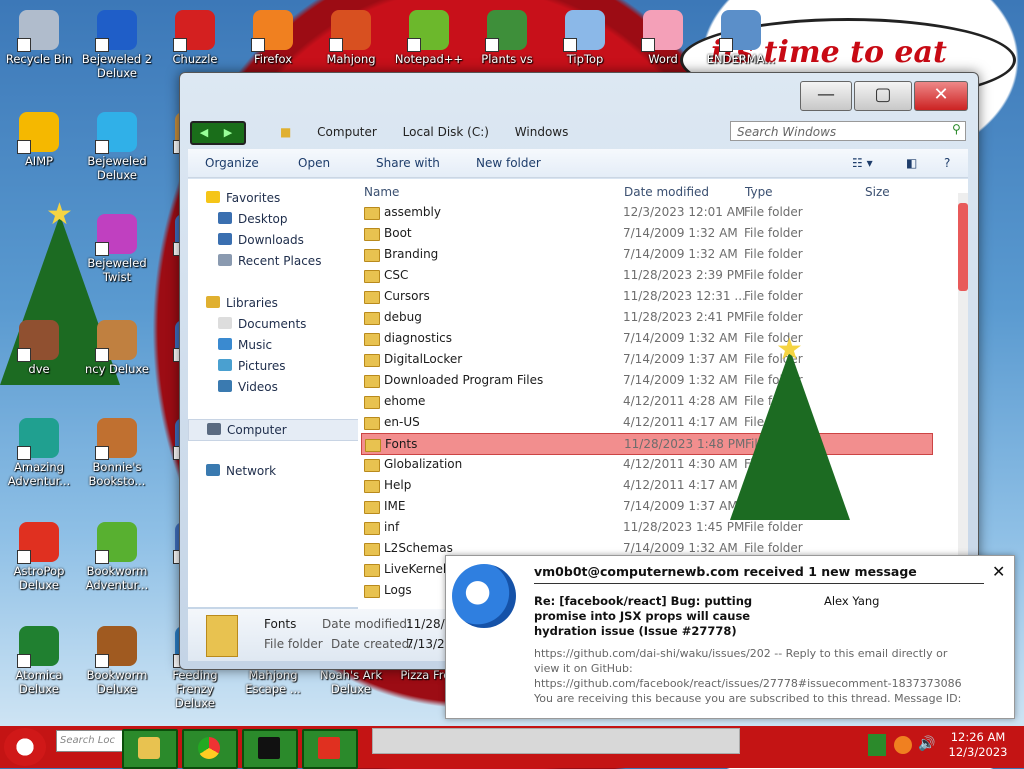  I want to click on help-icon: ?, so click(947, 163).